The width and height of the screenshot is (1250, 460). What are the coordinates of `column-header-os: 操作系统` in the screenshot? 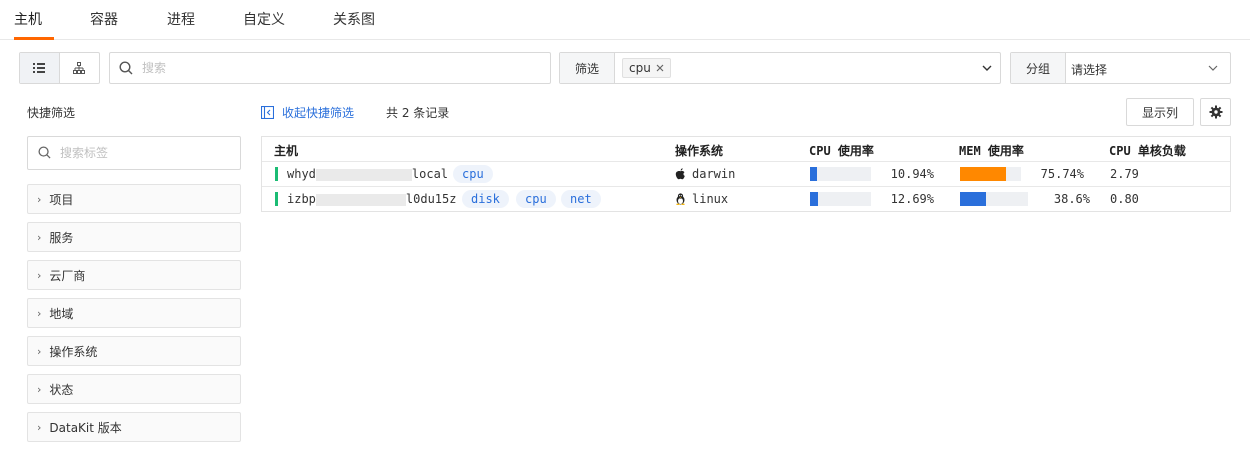 It's located at (699, 150).